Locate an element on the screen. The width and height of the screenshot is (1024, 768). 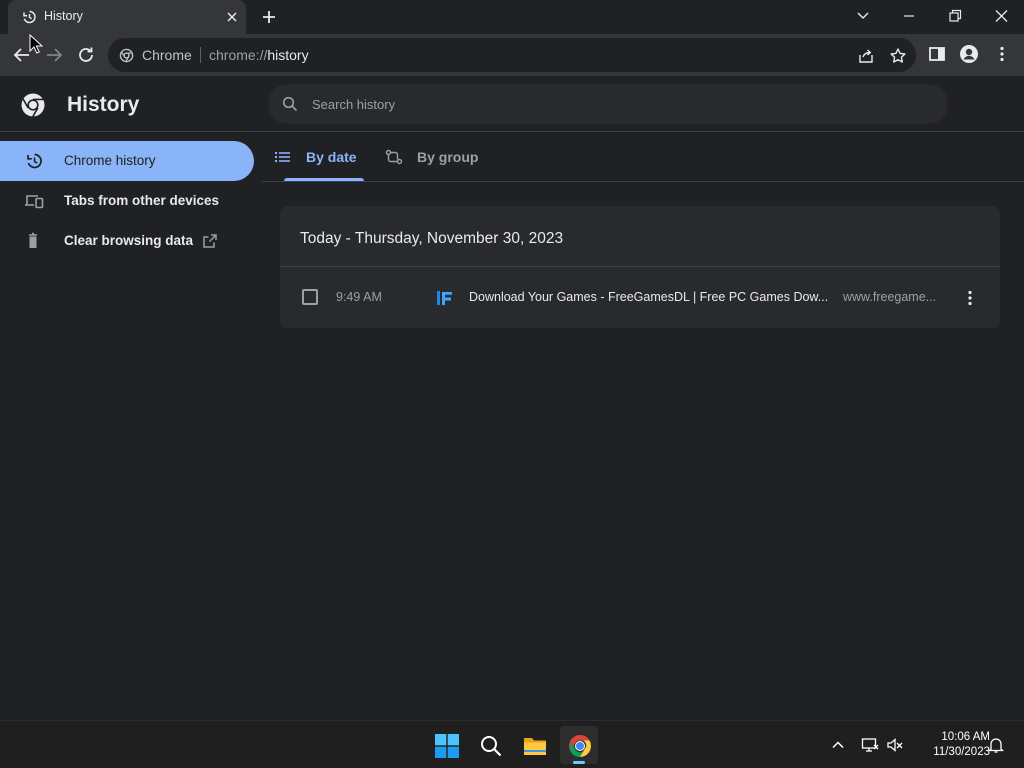
profile-icon is located at coordinates (969, 54).